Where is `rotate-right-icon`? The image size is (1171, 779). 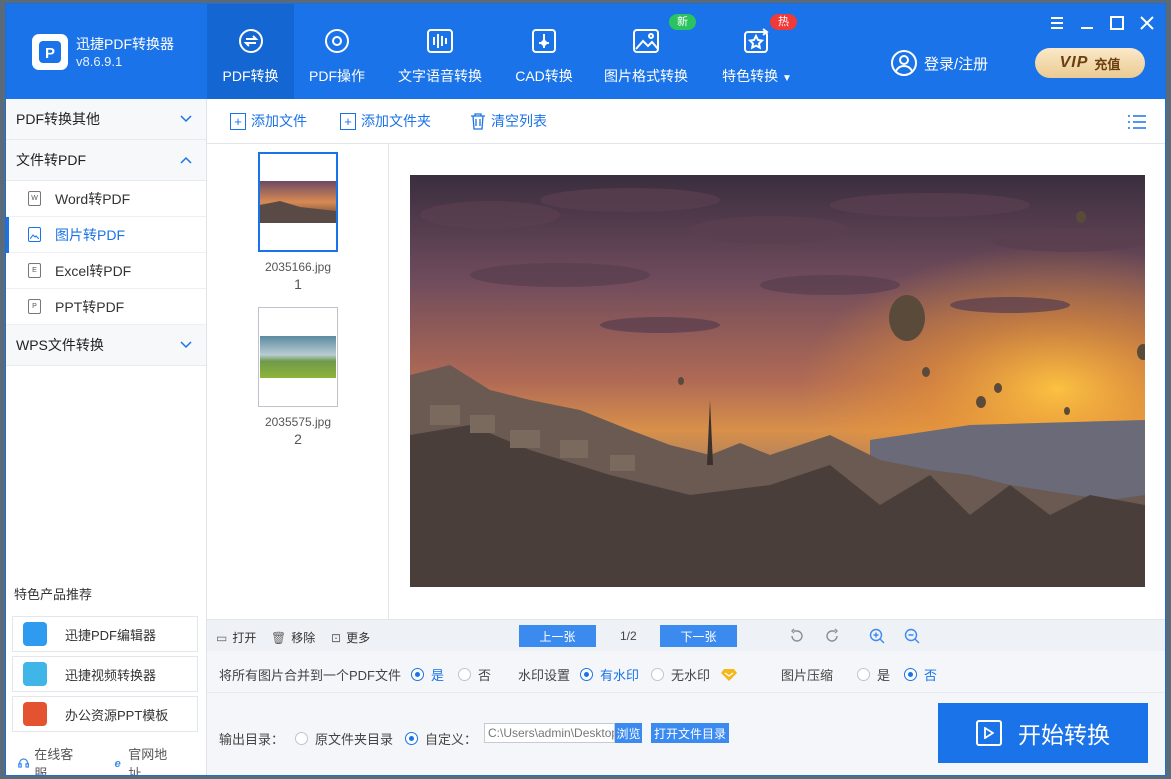
rotate-right-icon is located at coordinates (832, 636).